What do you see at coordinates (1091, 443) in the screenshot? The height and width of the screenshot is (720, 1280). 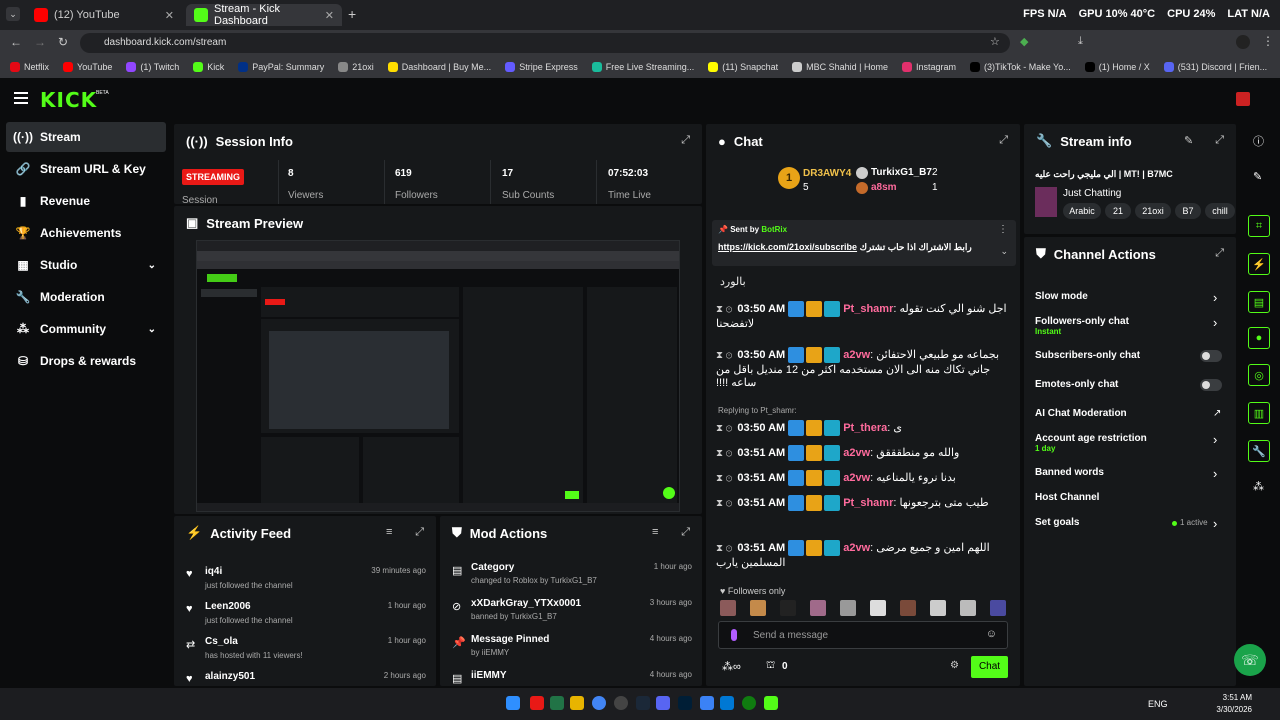 I see `channel-action-account-age-restriction: Account age restriction 1 day` at bounding box center [1091, 443].